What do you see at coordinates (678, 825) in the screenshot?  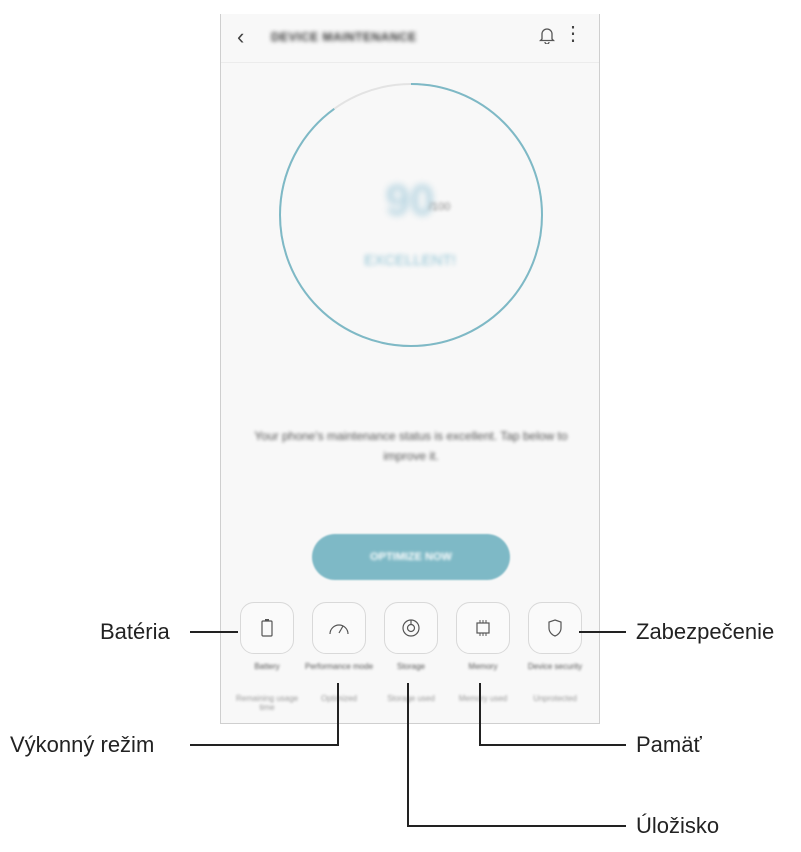 I see `callout-ulozisko: Úložisko` at bounding box center [678, 825].